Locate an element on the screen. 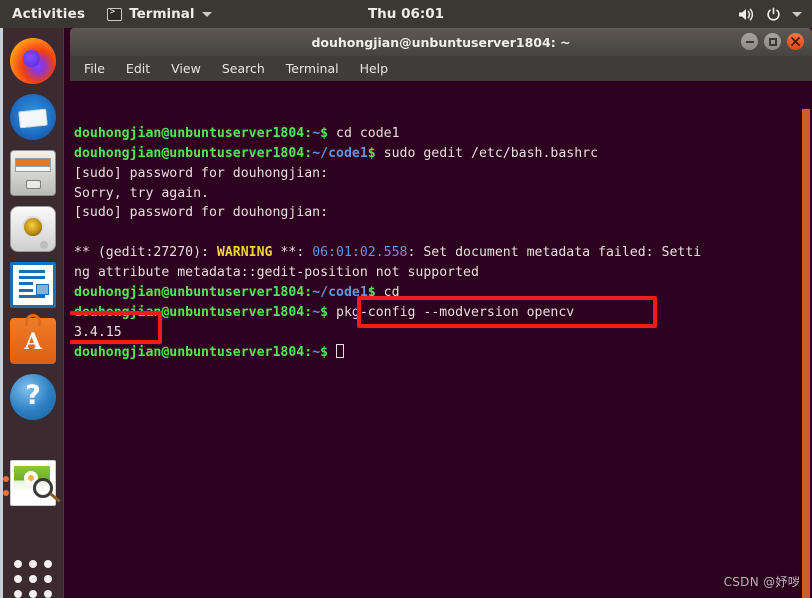 The width and height of the screenshot is (812, 598). system-tray is located at coordinates (770, 14).